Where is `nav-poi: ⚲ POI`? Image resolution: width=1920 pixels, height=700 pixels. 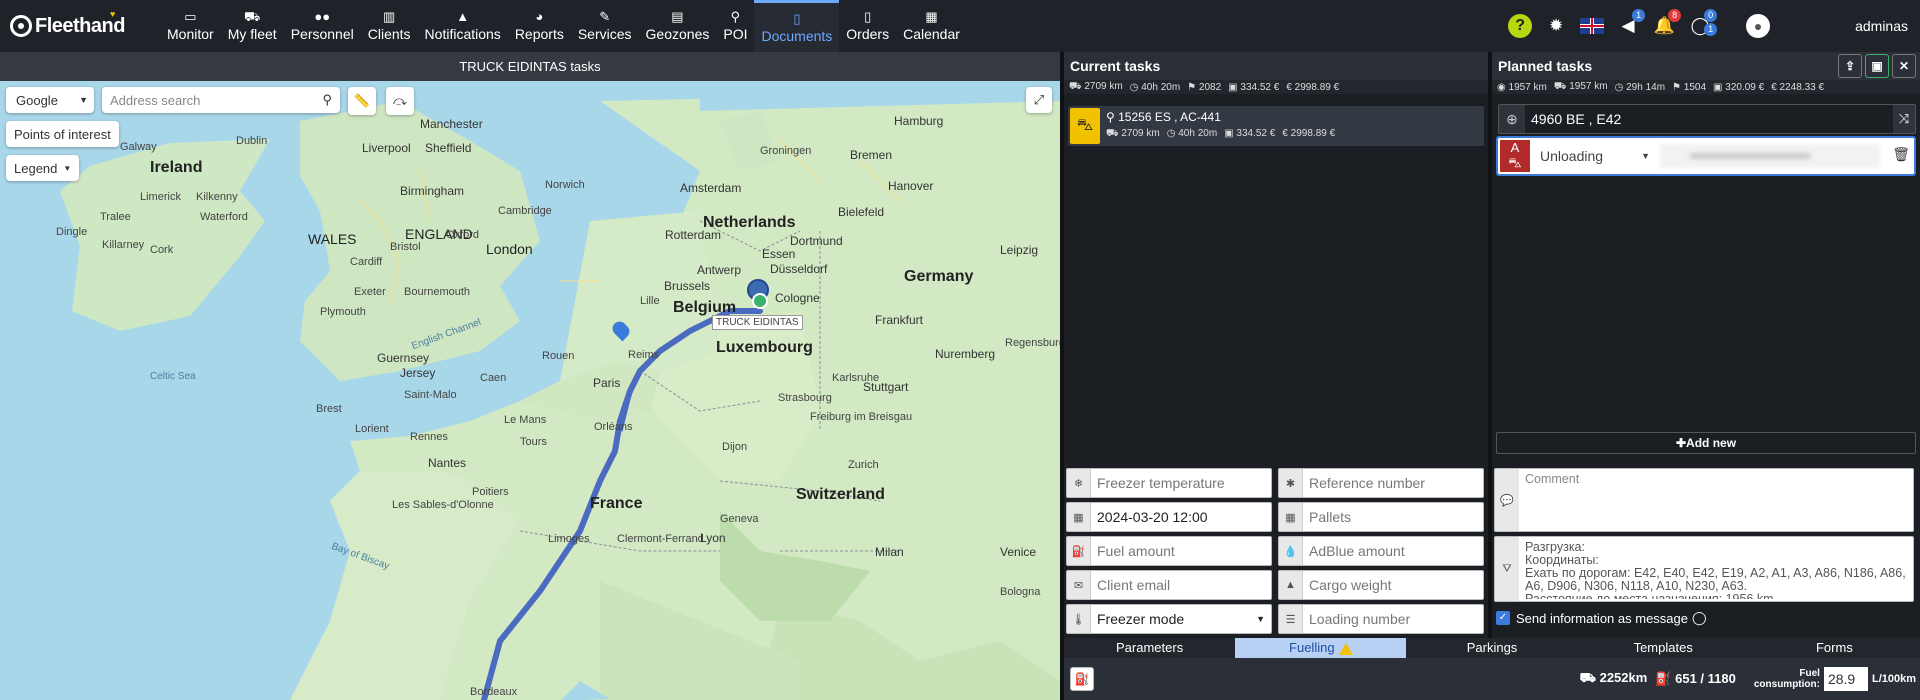
nav-poi: ⚲ POI is located at coordinates (735, 26).